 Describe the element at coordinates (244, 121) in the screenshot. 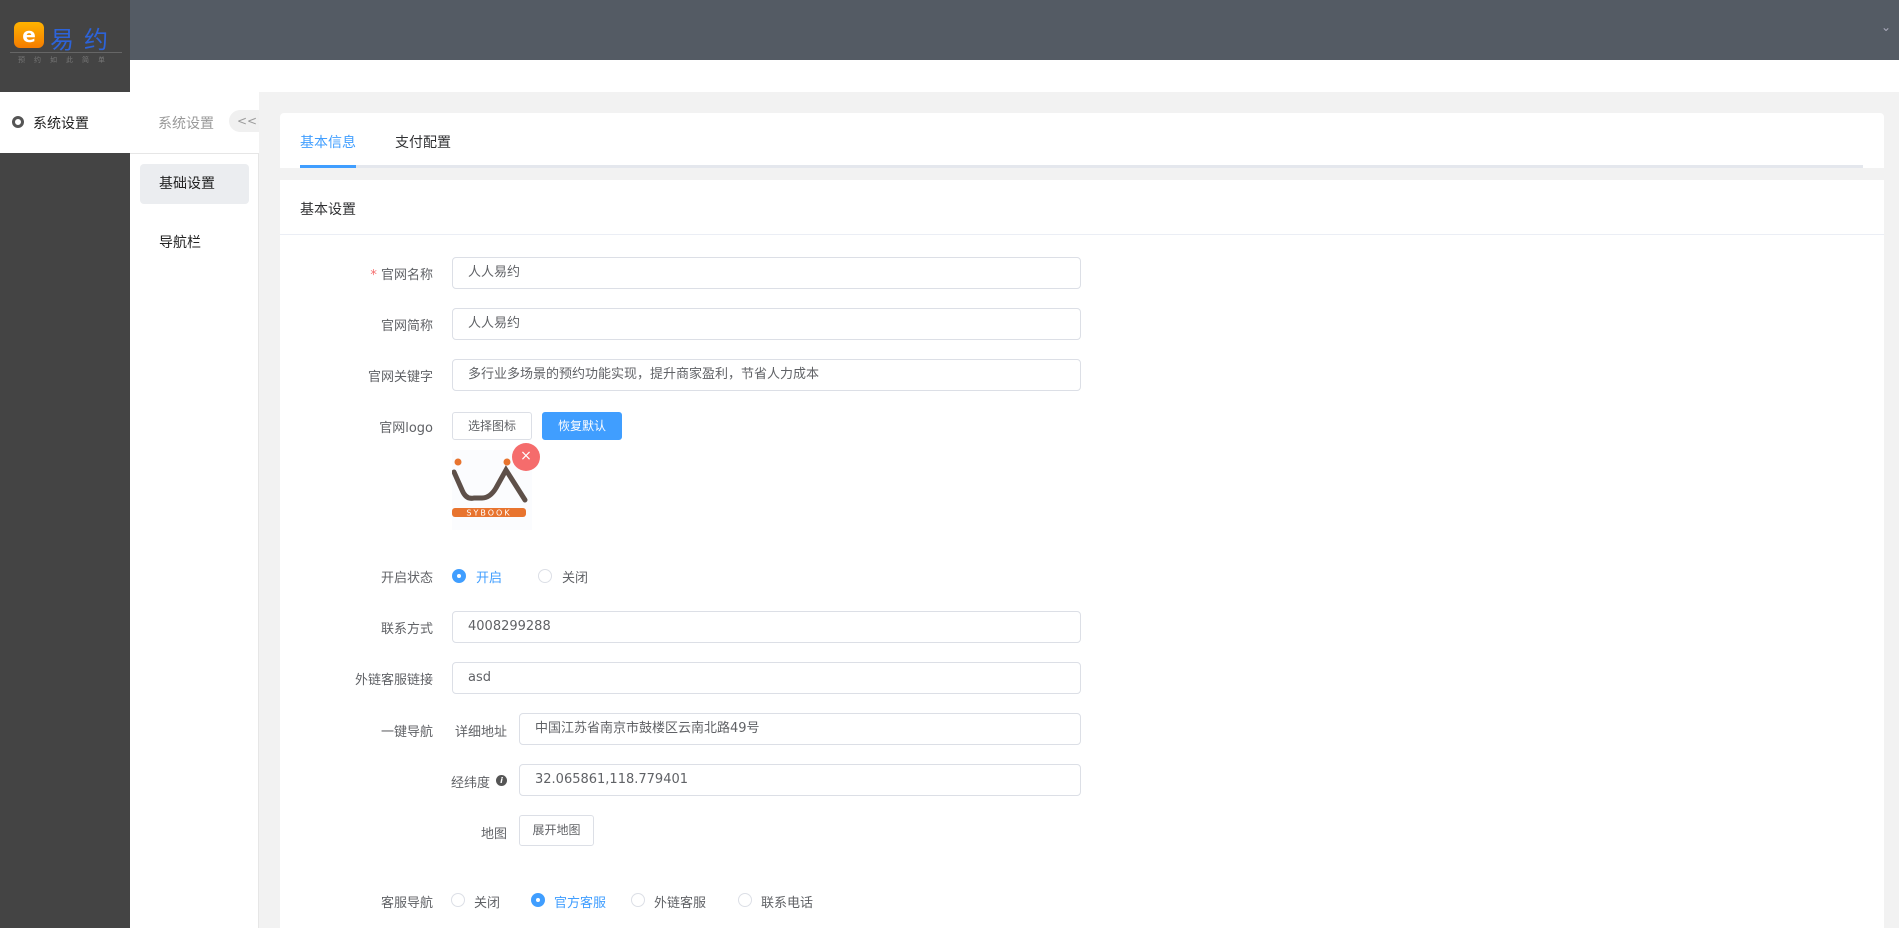

I see `collapse-button: <<` at that location.